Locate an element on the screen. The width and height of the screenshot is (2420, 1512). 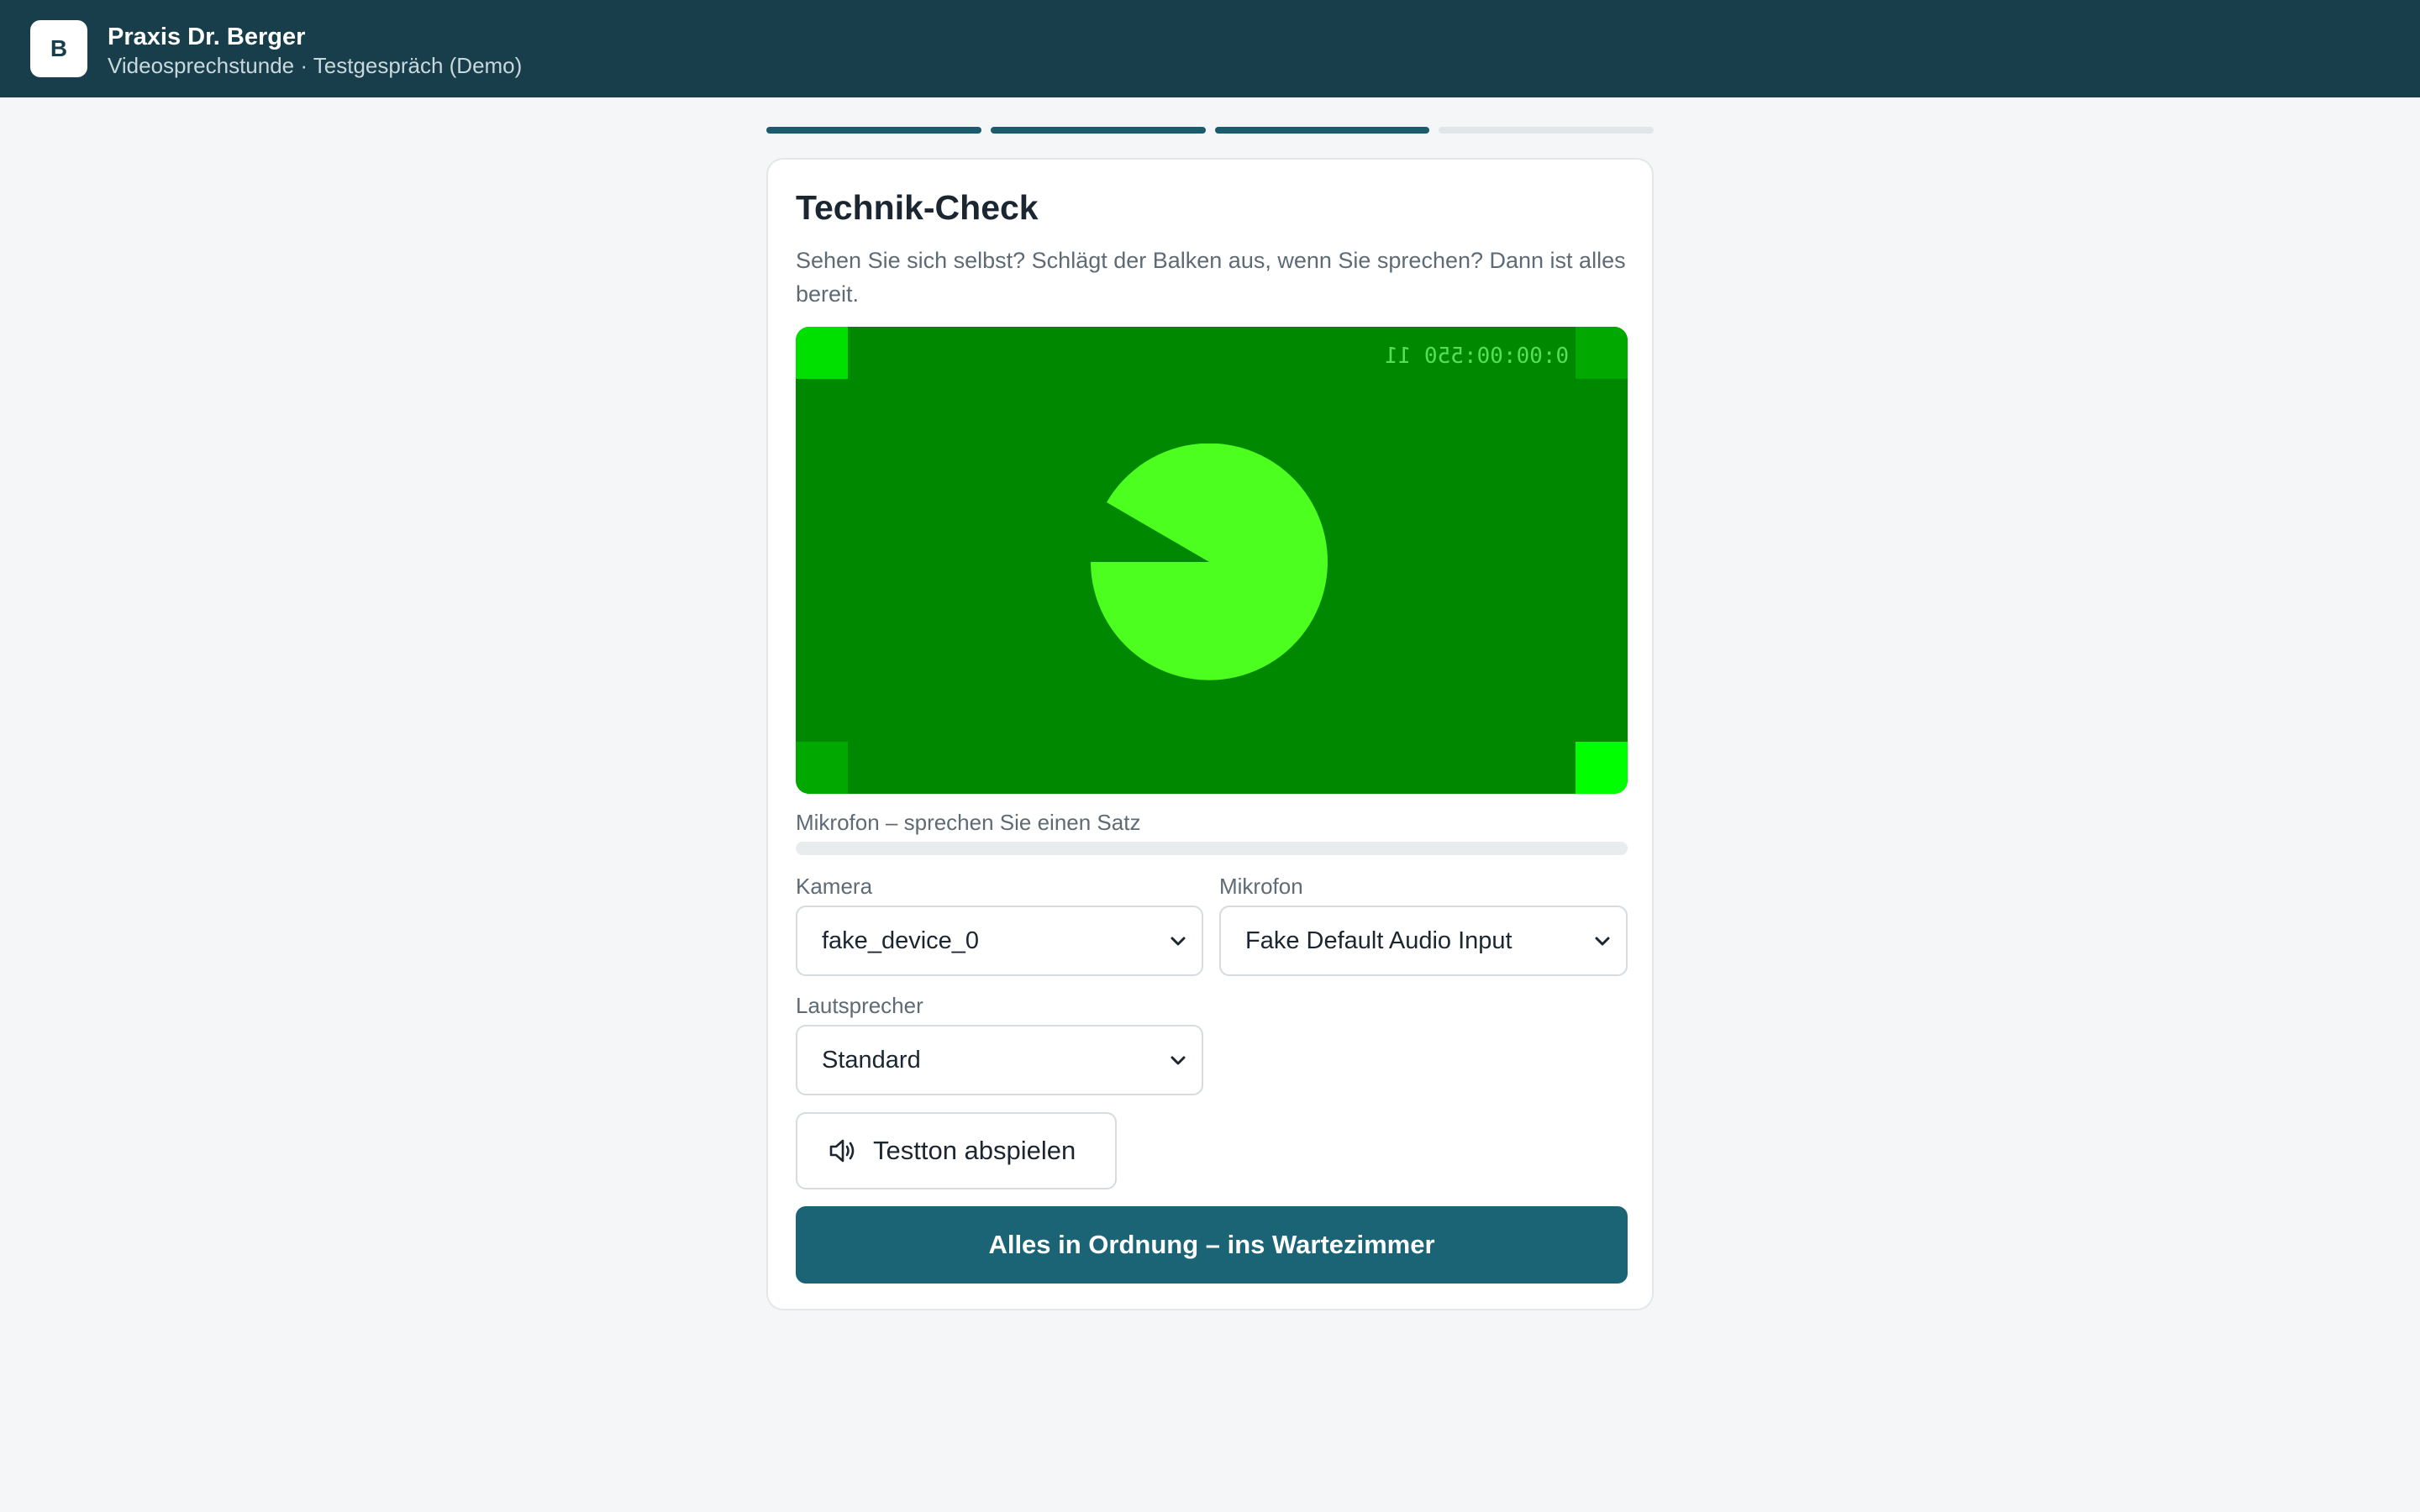
microphone-select: Fake Default Audio Input is located at coordinates (1423, 941).